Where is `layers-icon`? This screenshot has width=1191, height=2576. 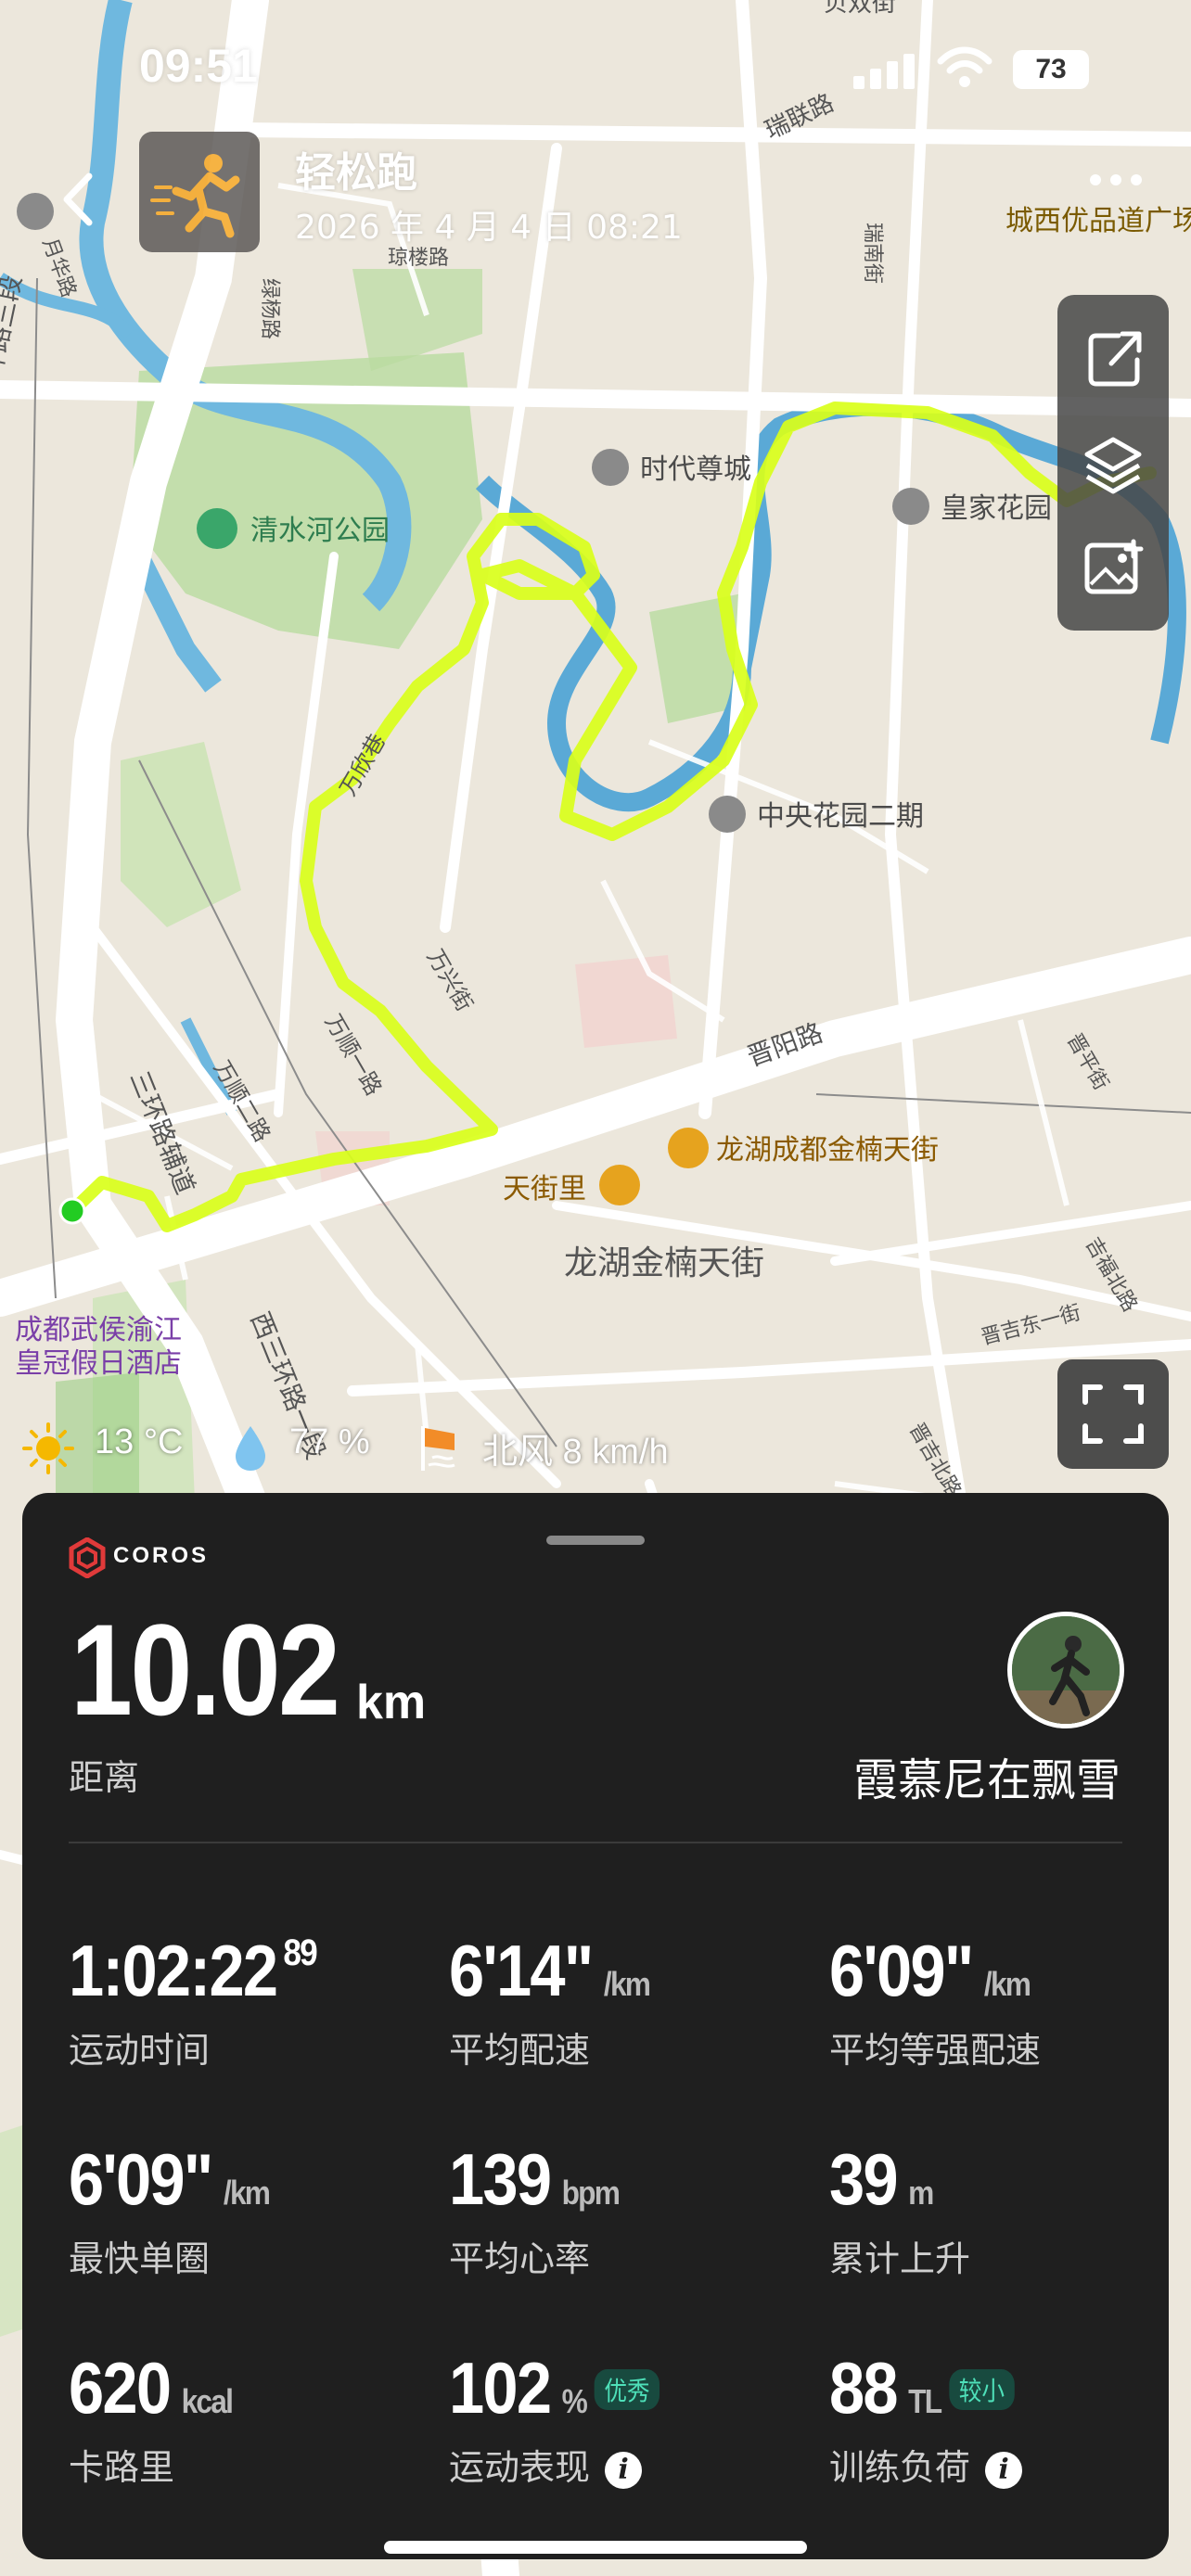
layers-icon is located at coordinates (1113, 465).